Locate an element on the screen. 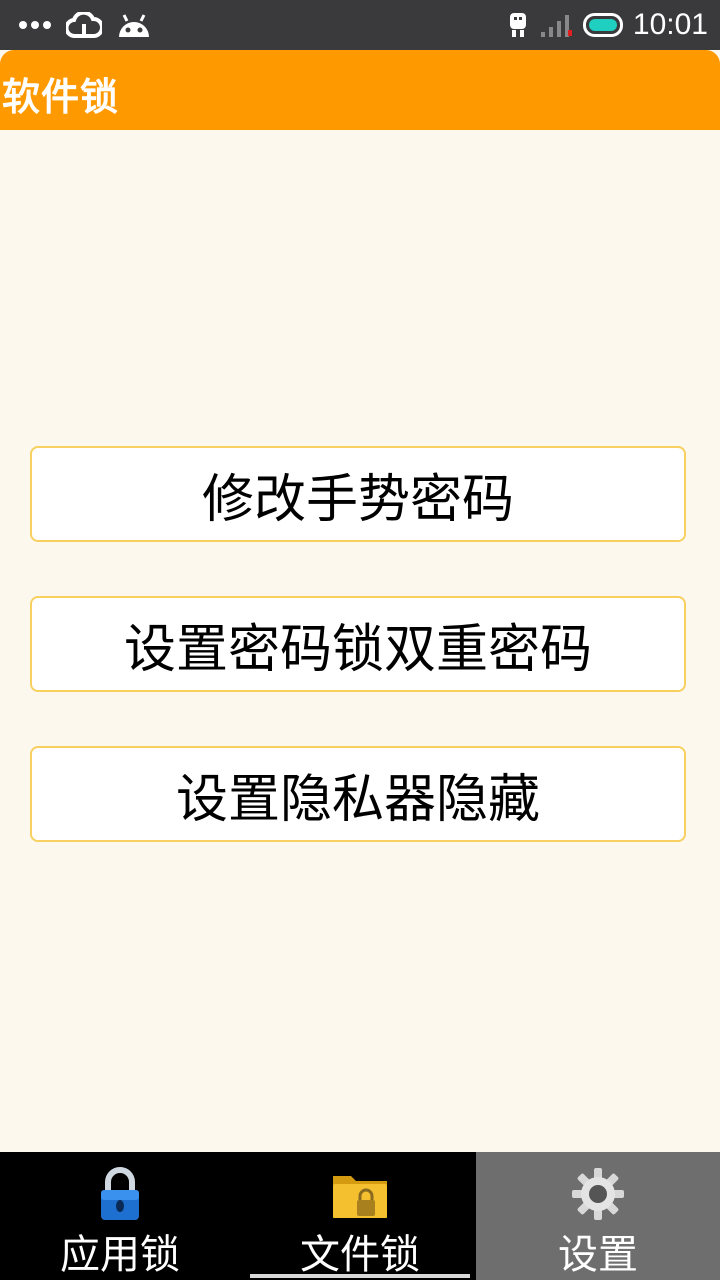 The height and width of the screenshot is (1280, 720). change-gesture-password-button: 修改手势密码 is located at coordinates (358, 494).